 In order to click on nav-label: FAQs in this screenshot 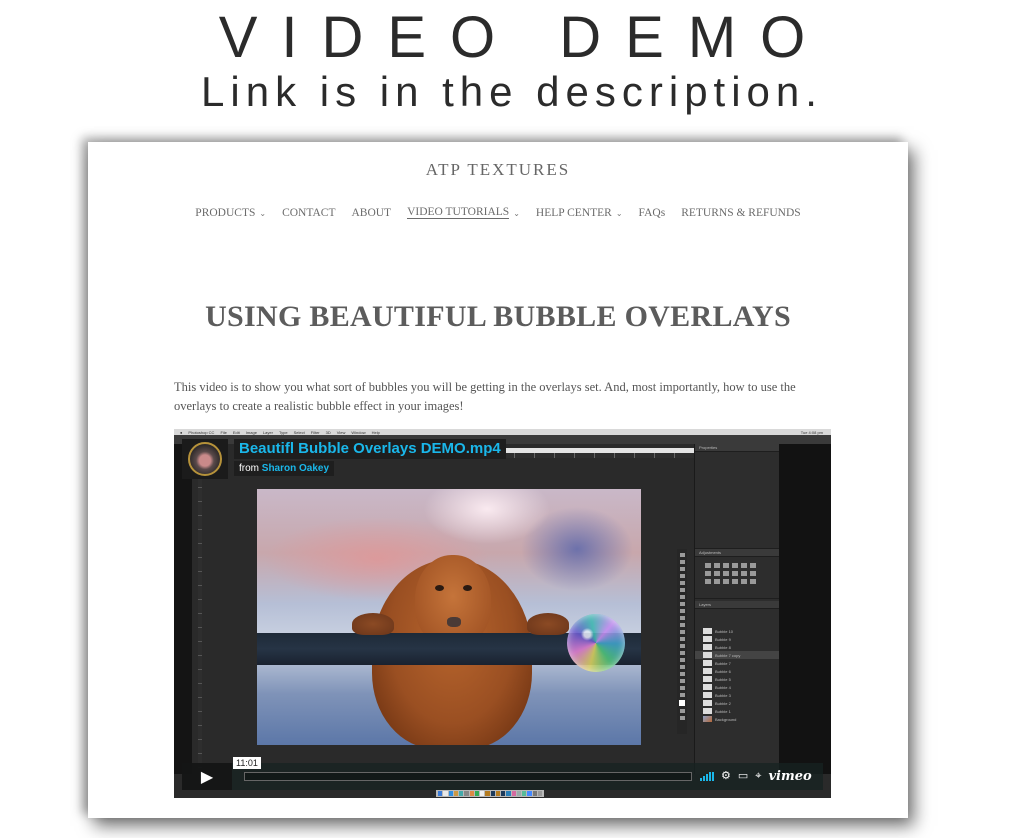, I will do `click(652, 212)`.